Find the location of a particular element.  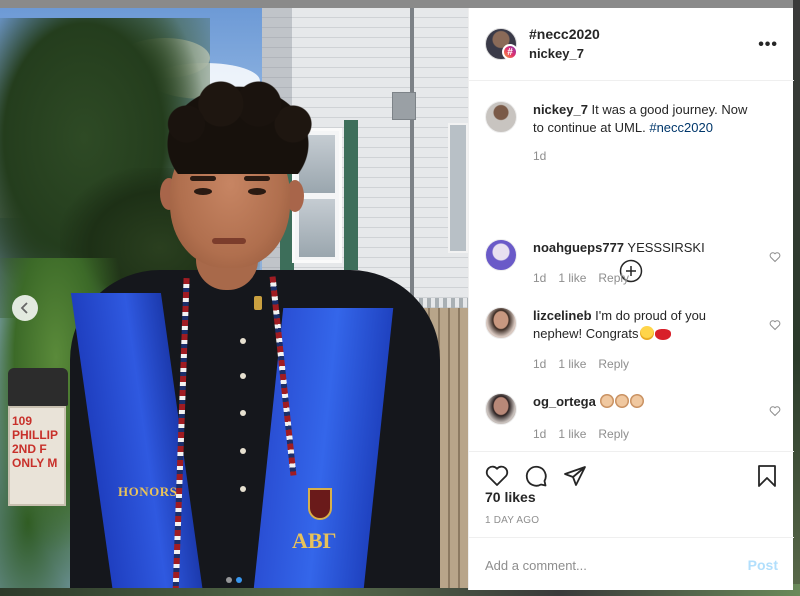

right-edge is located at coordinates (796, 298).